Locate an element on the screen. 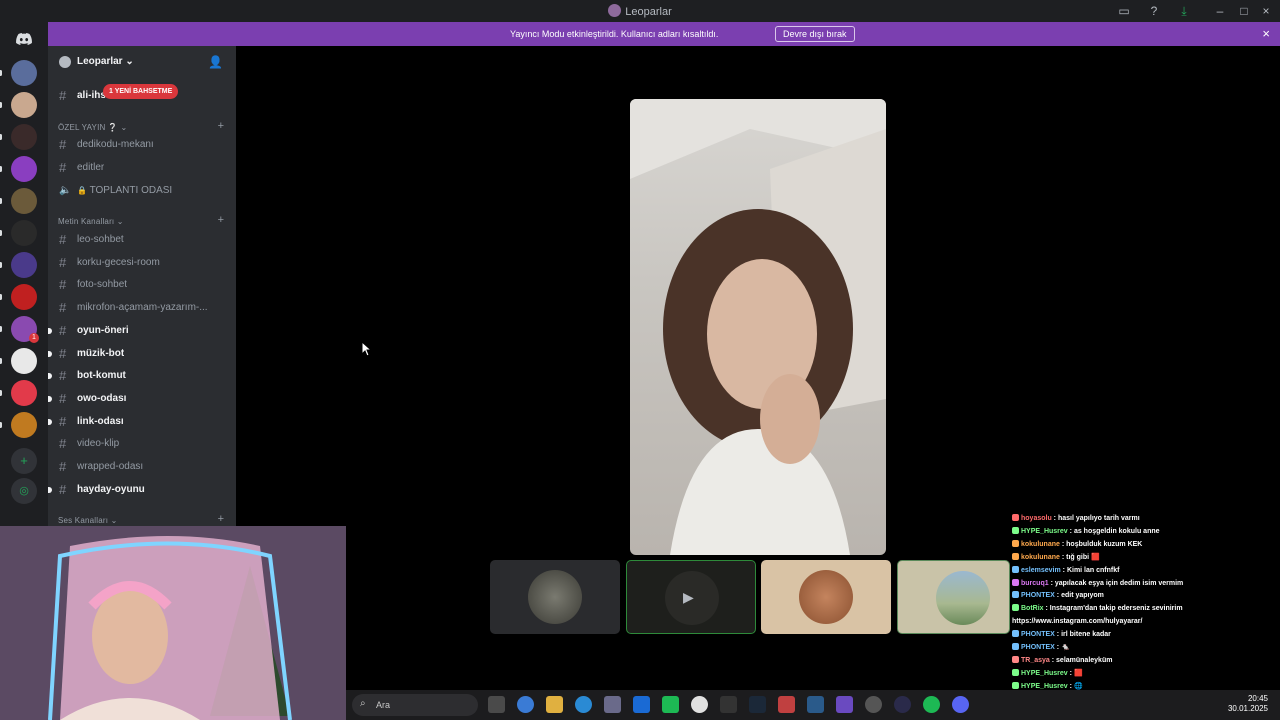  spotify-icon is located at coordinates (931, 704).